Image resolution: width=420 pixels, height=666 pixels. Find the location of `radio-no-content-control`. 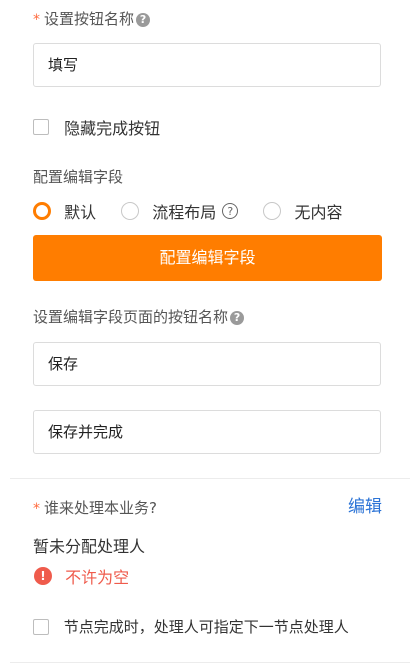

radio-no-content-control is located at coordinates (272, 211).